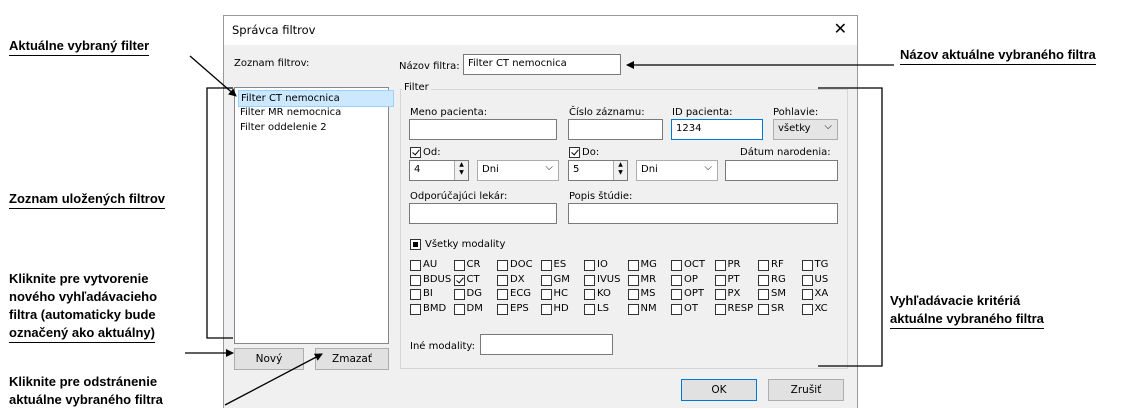  What do you see at coordinates (850, 227) in the screenshot?
I see `bracket-criteria` at bounding box center [850, 227].